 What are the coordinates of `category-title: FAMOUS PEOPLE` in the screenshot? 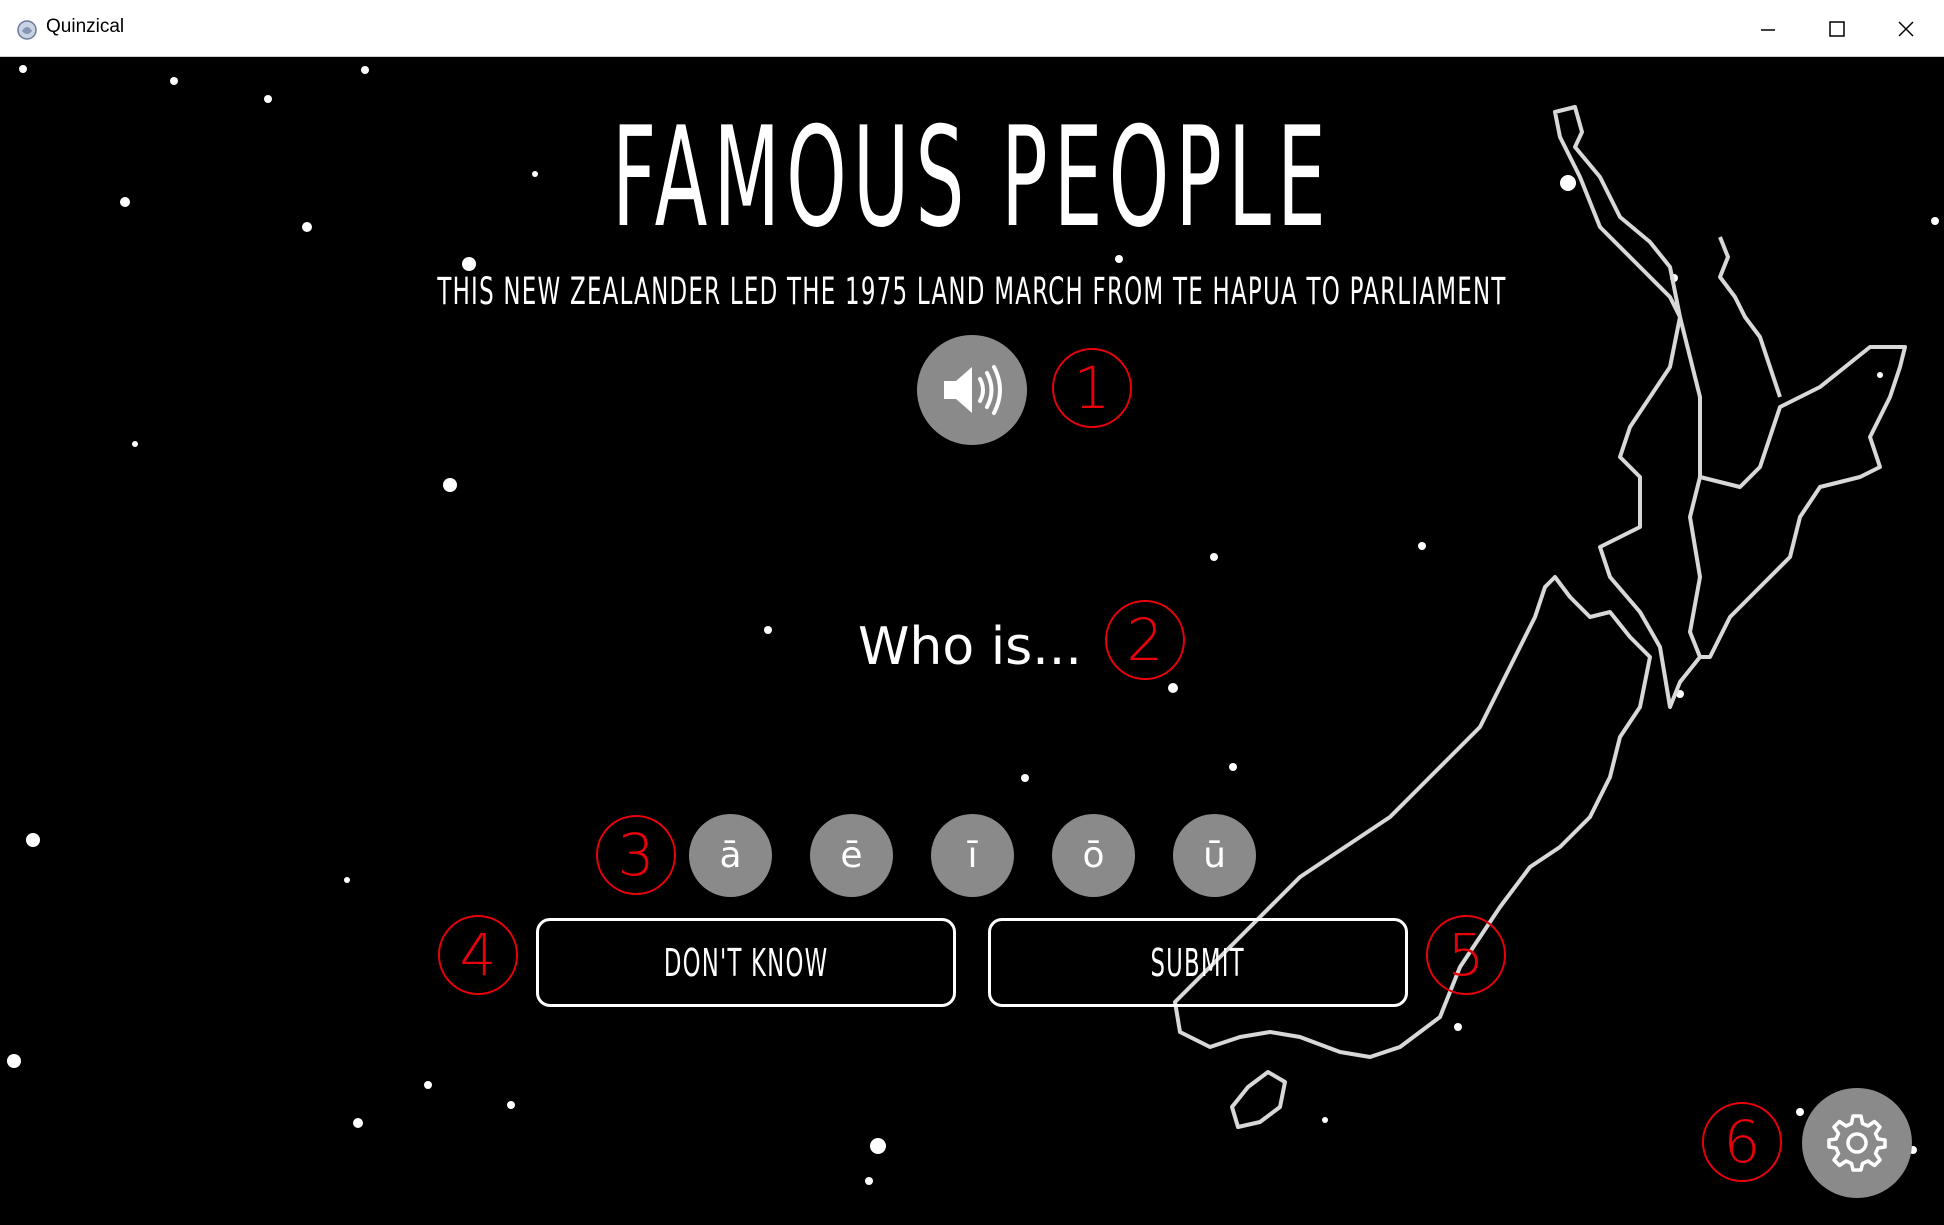 It's located at (972, 177).